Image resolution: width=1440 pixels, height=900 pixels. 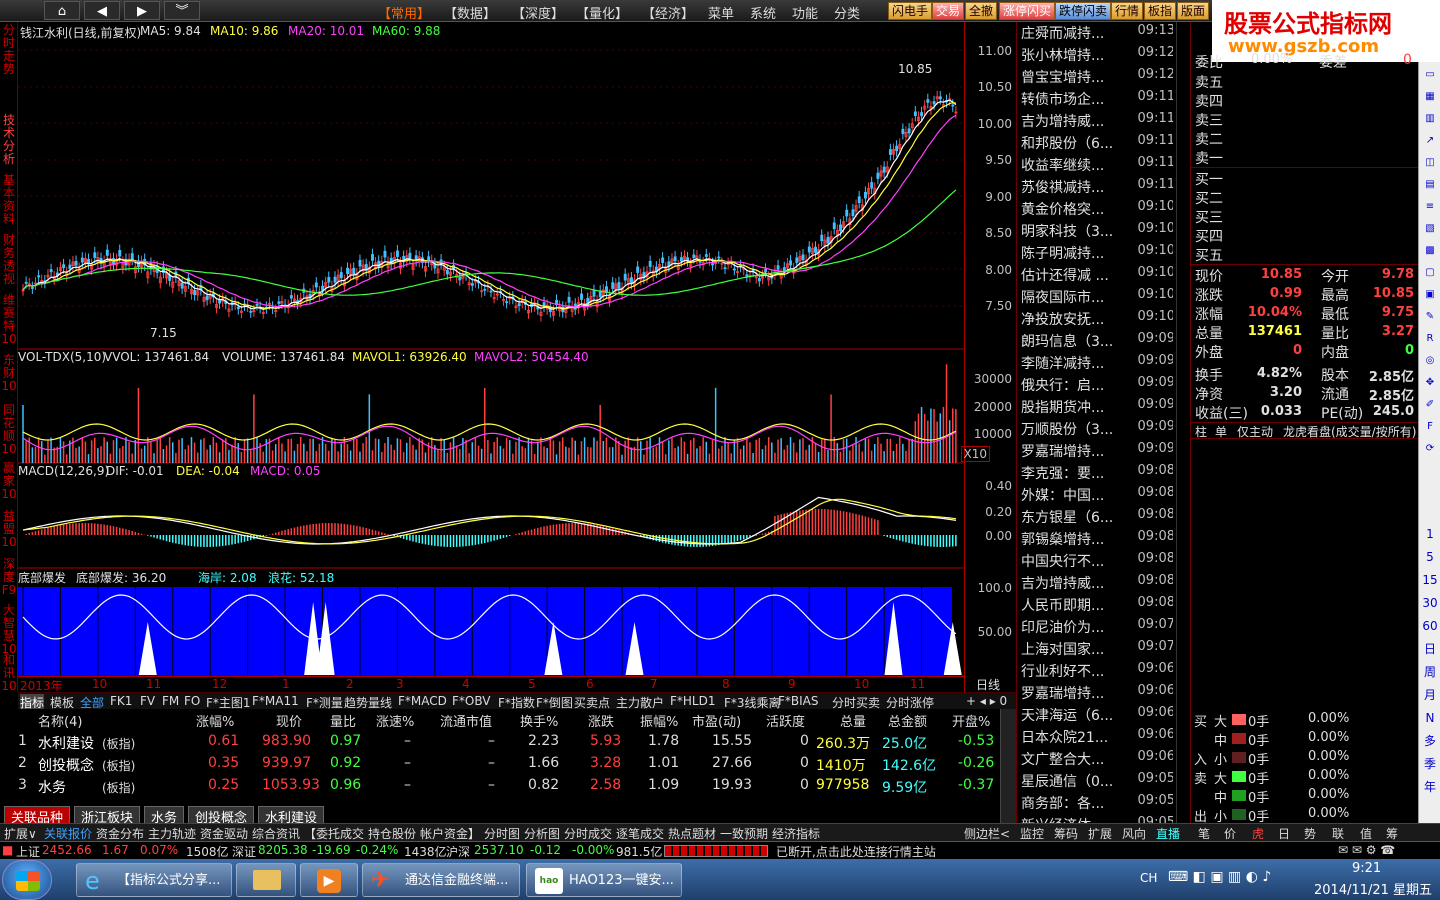 What do you see at coordinates (1255, 431) in the screenshot?
I see `subtab-active: 仅主动` at bounding box center [1255, 431].